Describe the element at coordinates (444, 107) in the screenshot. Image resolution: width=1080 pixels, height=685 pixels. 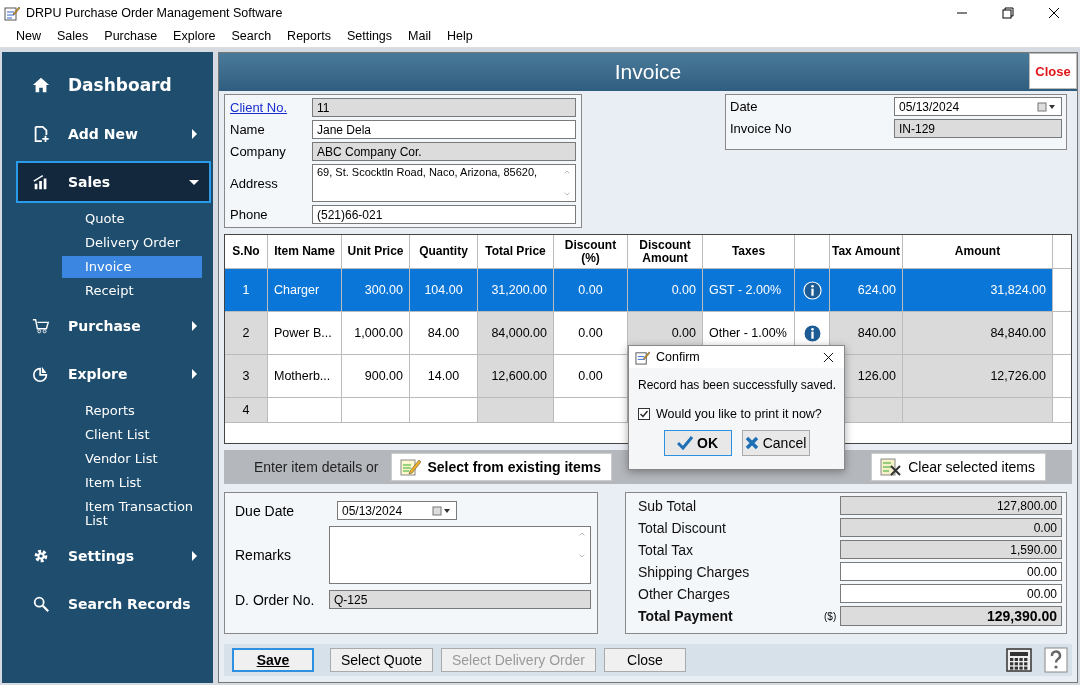
I see `client-no-field: 11` at that location.